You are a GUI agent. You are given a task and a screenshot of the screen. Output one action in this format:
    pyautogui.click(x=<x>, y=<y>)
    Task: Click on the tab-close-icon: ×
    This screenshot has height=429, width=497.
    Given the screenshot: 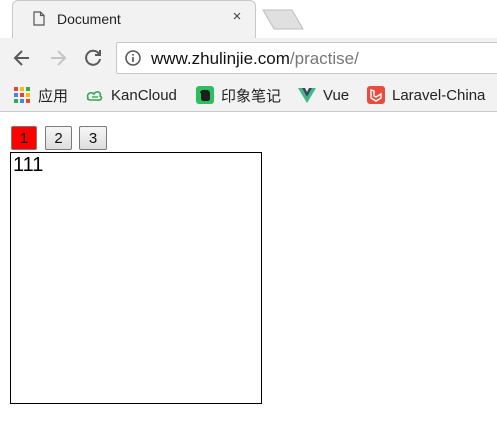 What is the action you would take?
    pyautogui.click(x=237, y=17)
    